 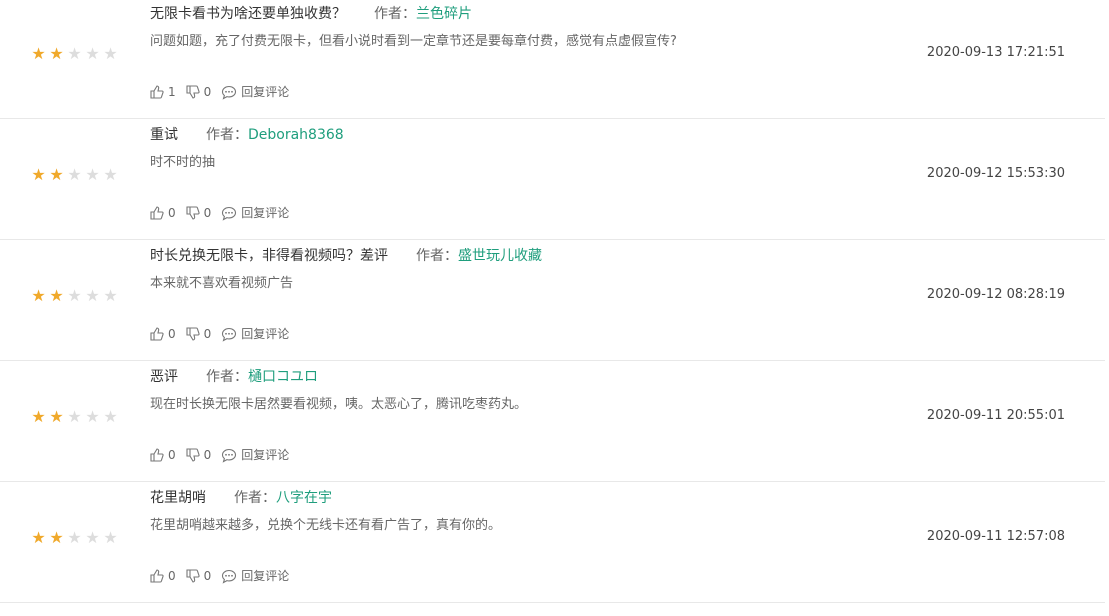 I want to click on review-actions: 1 0 回复评论, so click(x=224, y=92).